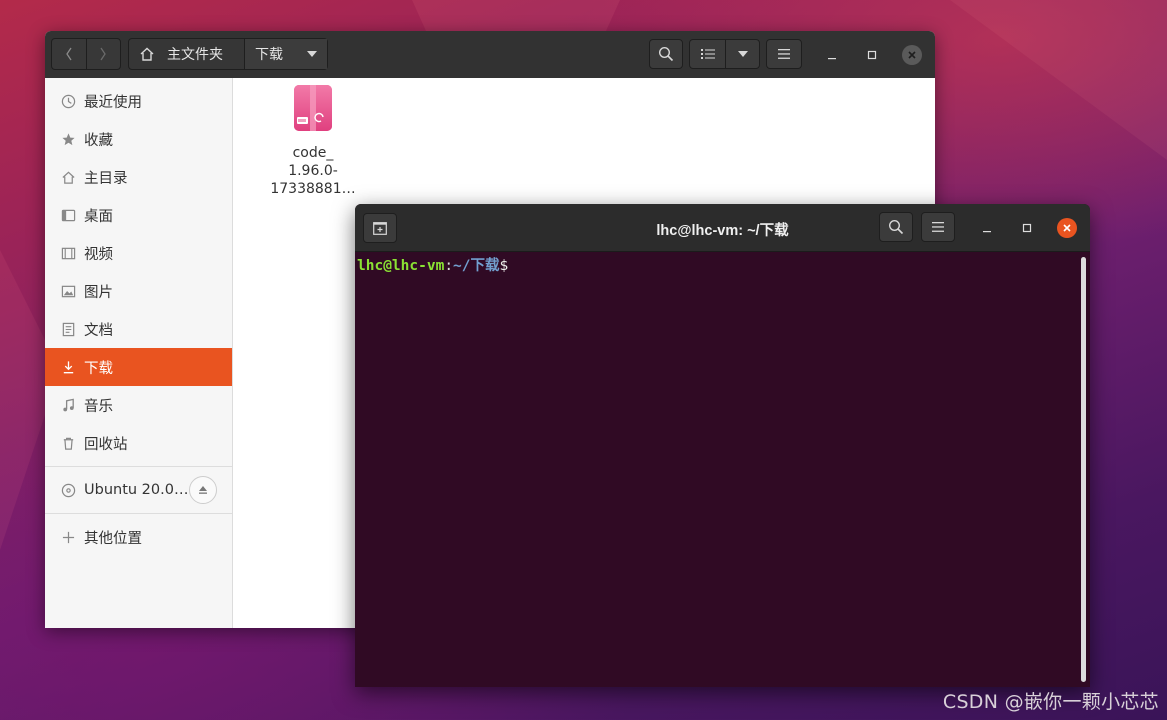 The height and width of the screenshot is (720, 1167). What do you see at coordinates (285, 54) in the screenshot?
I see `breadcrumb-current: 下载` at bounding box center [285, 54].